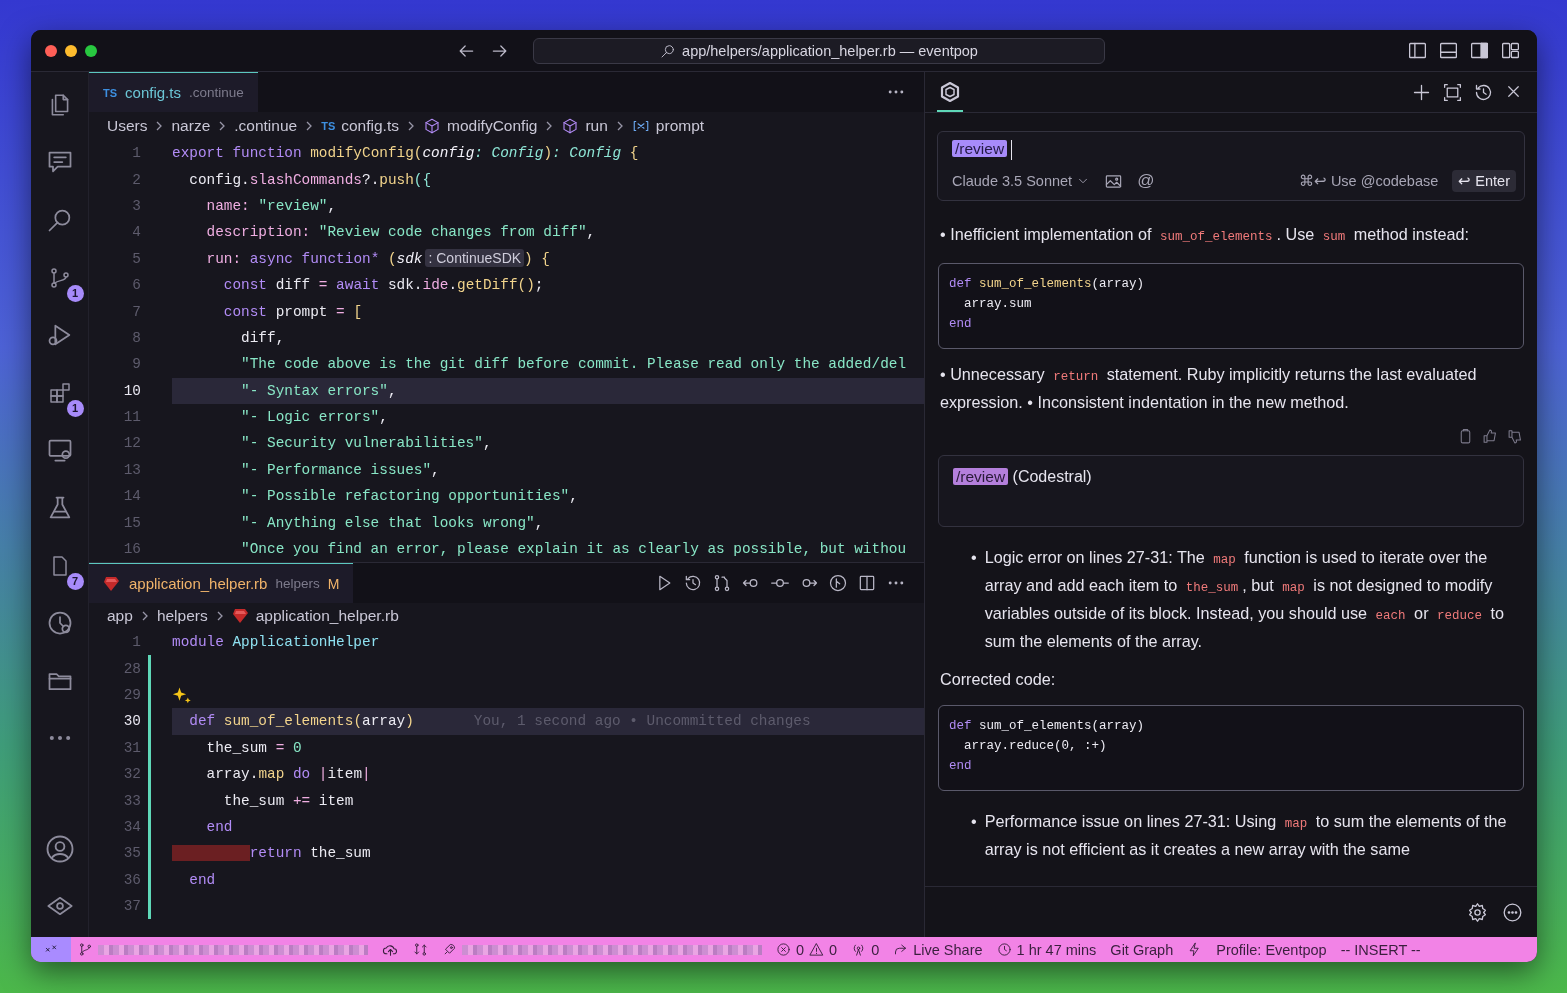 This screenshot has width=1567, height=993. Describe the element at coordinates (136, 364) in the screenshot. I see `line-number: 9` at that location.